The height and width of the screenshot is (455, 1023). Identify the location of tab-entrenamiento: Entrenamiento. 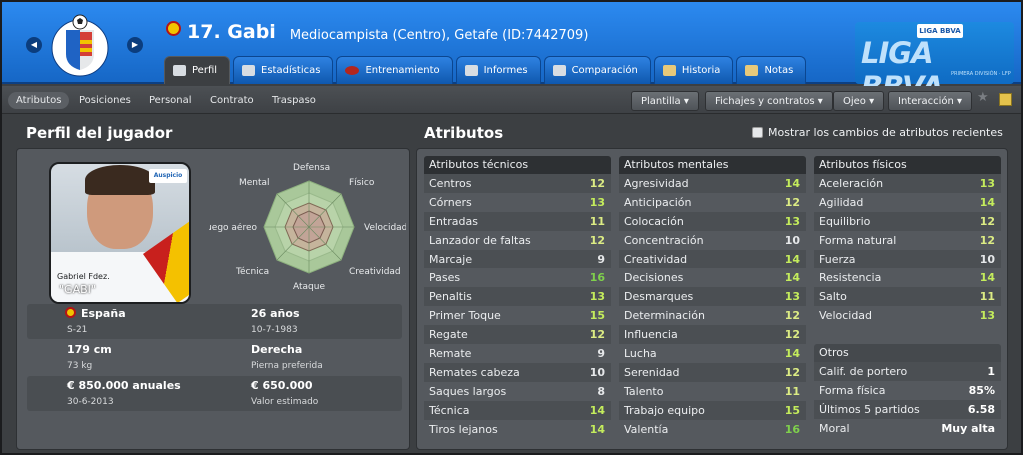
(394, 70).